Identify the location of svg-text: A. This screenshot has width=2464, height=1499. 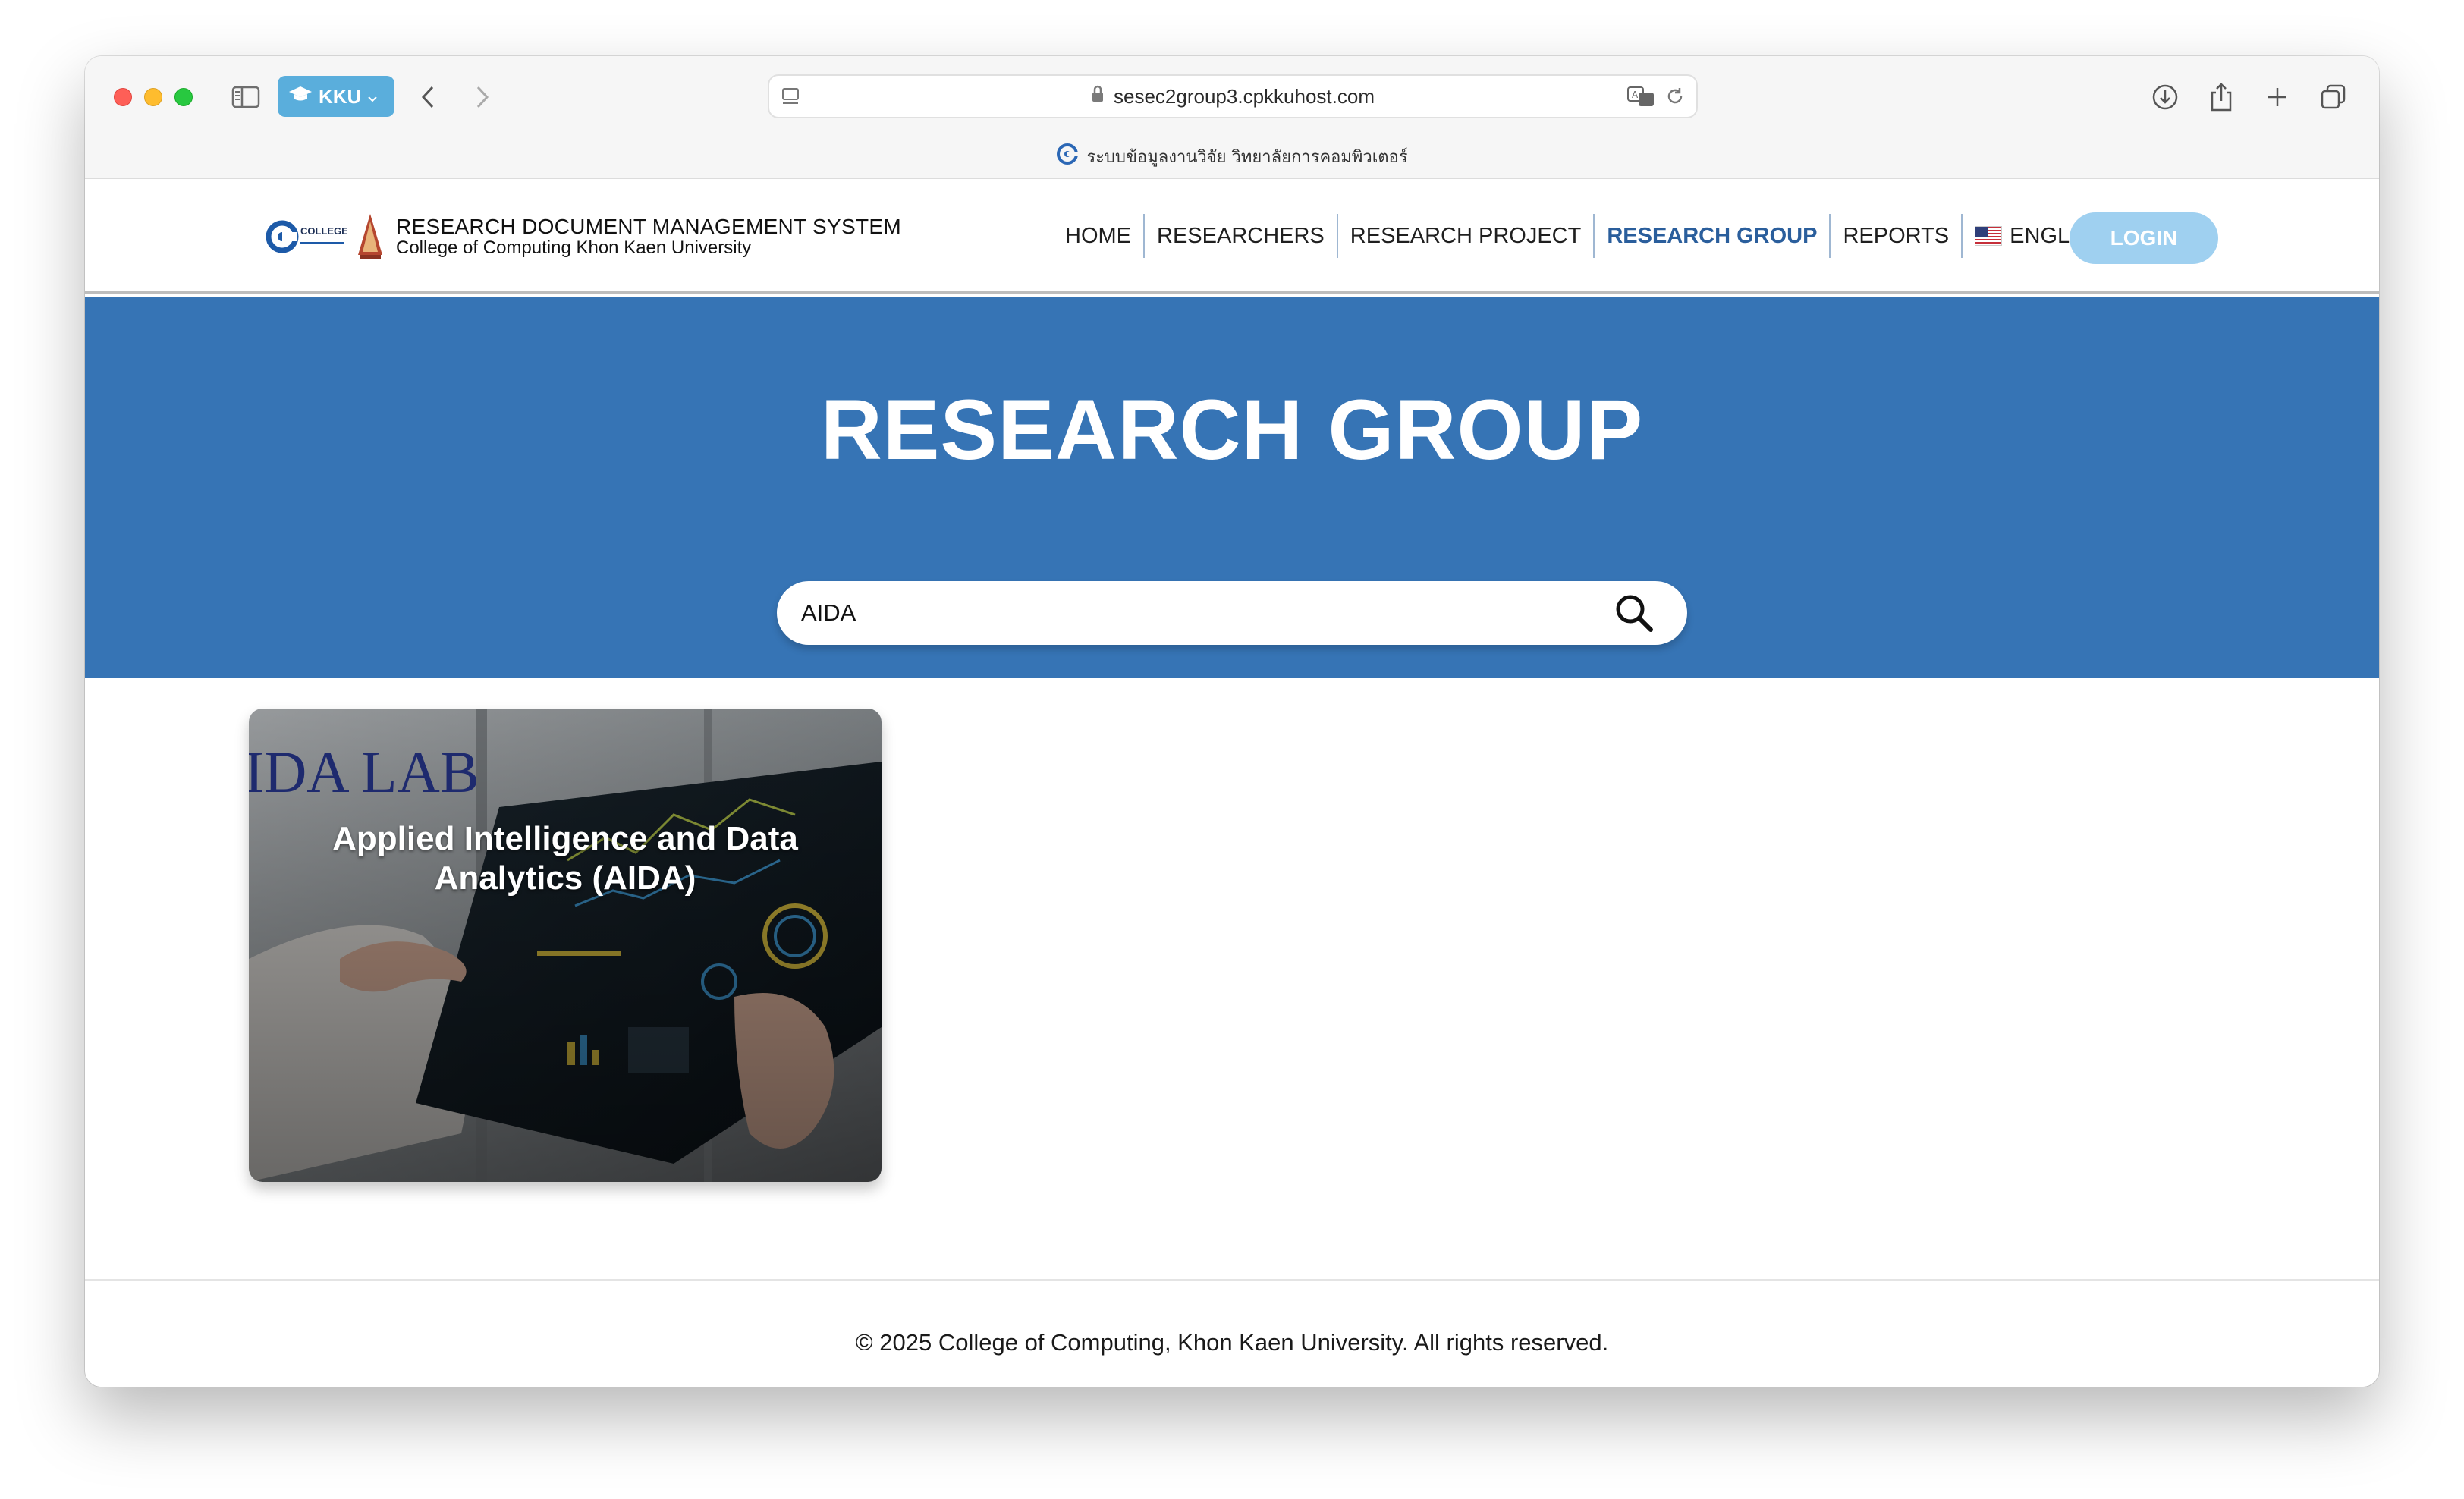
(1635, 95).